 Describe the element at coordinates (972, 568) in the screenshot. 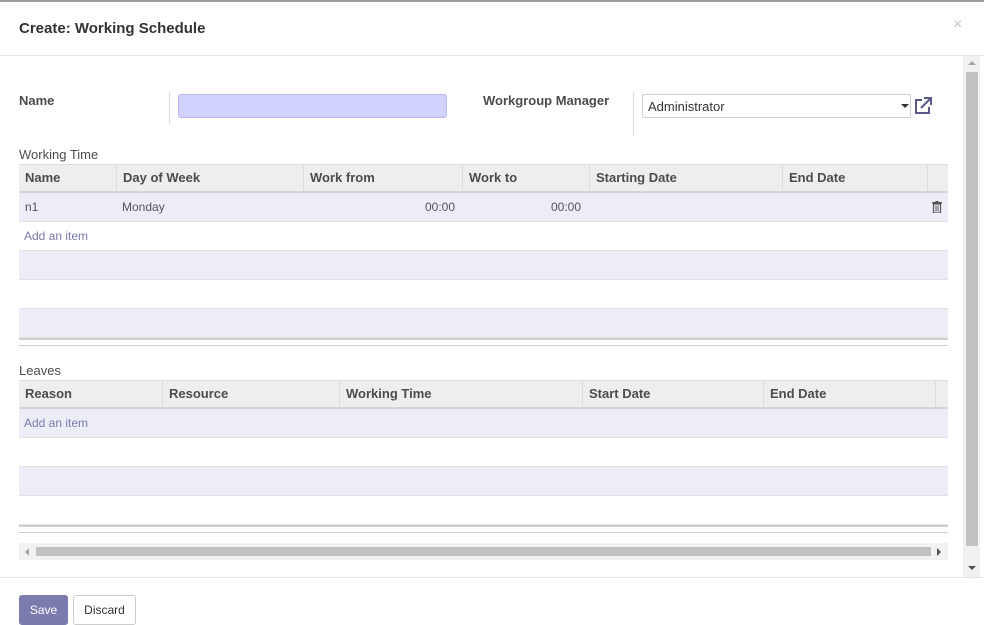

I see `scroll-down-icon` at that location.